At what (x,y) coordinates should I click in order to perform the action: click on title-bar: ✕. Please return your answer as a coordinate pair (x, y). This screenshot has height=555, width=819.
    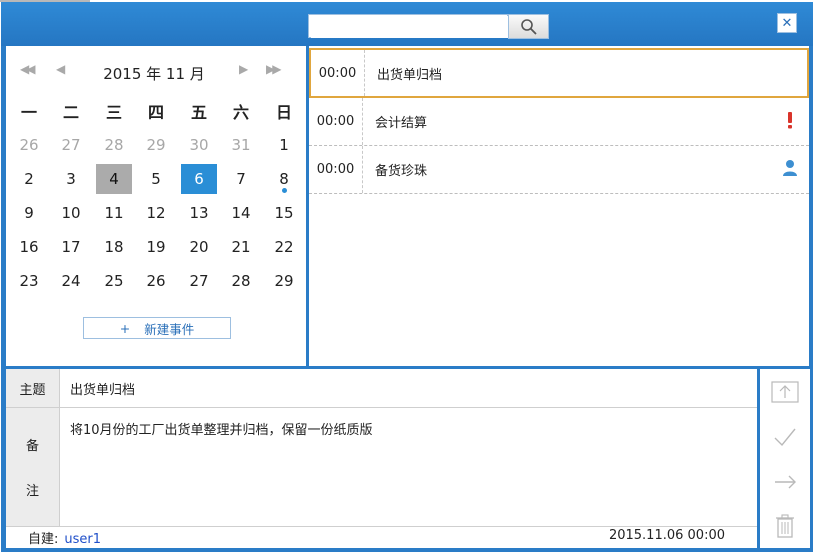
    Looking at the image, I should click on (407, 24).